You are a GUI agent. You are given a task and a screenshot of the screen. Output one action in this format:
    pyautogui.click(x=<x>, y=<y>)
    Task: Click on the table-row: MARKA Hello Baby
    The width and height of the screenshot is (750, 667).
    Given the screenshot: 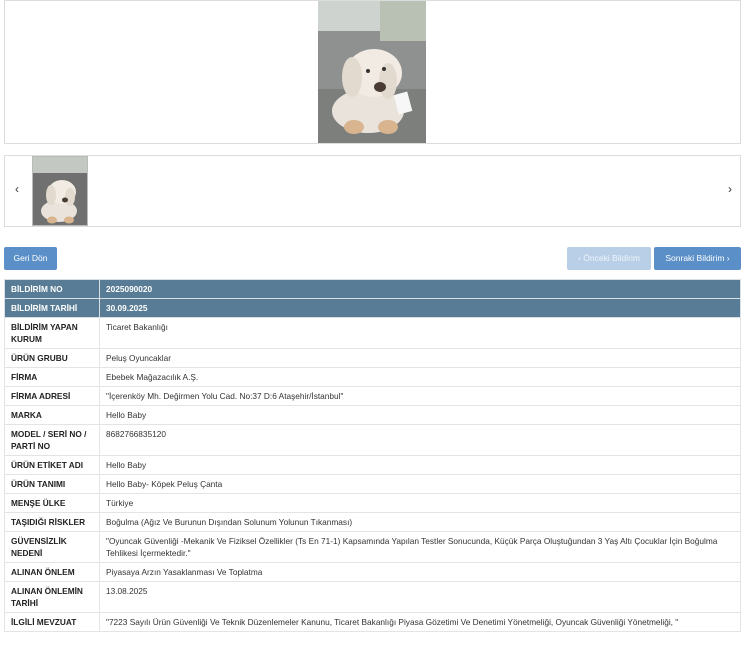 What is the action you would take?
    pyautogui.click(x=372, y=415)
    